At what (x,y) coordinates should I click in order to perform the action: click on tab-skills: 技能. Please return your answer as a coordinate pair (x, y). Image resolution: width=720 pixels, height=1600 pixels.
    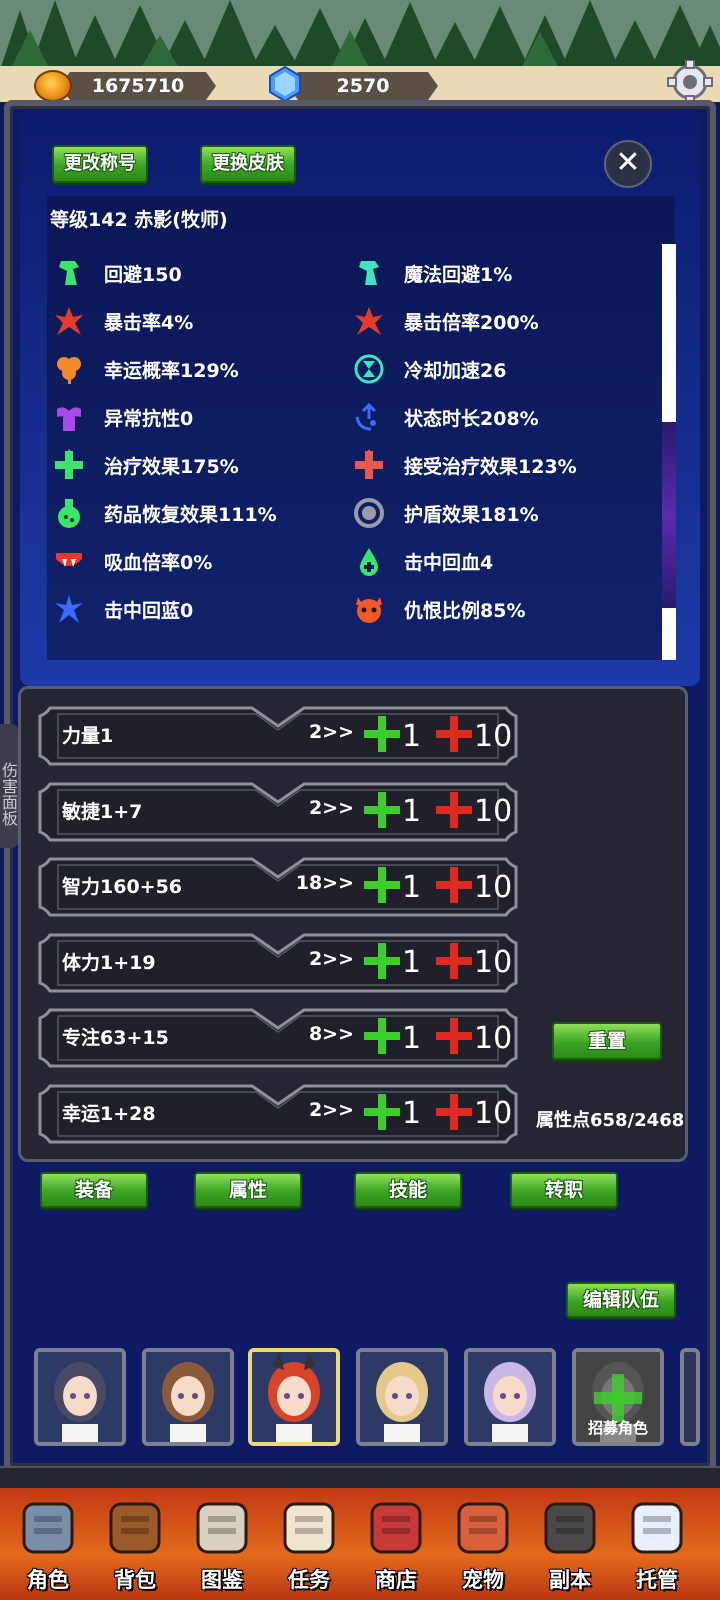
    Looking at the image, I should click on (408, 1190).